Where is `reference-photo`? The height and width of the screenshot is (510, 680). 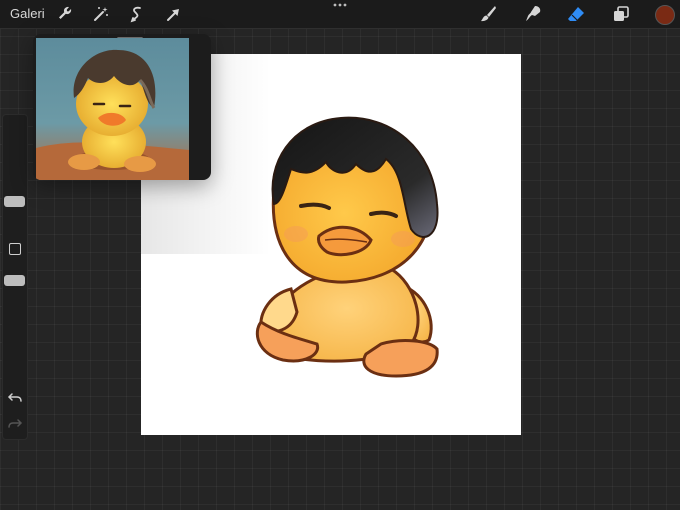
reference-photo is located at coordinates (112, 109).